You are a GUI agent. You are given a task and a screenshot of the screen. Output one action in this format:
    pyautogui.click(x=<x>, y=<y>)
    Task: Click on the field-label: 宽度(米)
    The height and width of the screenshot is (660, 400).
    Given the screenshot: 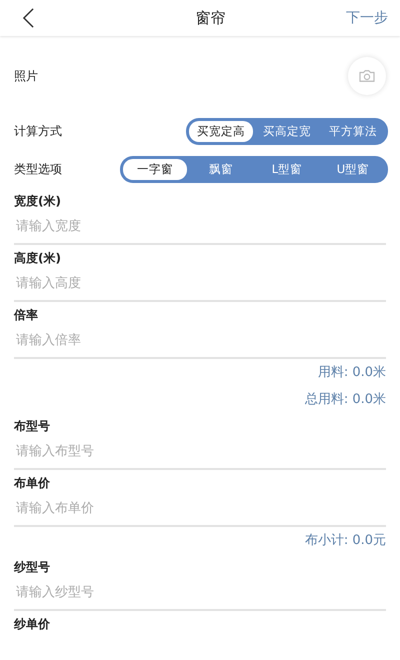 What is the action you would take?
    pyautogui.click(x=38, y=201)
    